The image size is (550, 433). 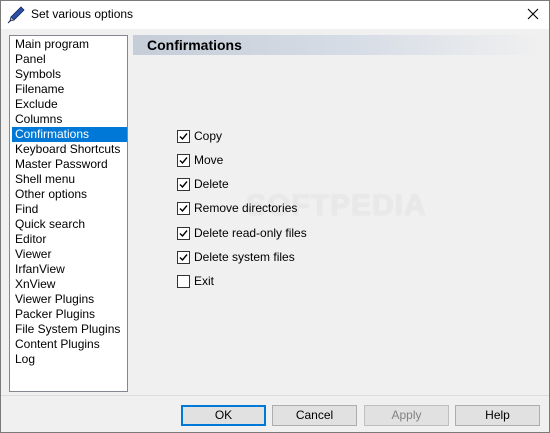 What do you see at coordinates (69, 284) in the screenshot?
I see `nav-item-xnview: XnView` at bounding box center [69, 284].